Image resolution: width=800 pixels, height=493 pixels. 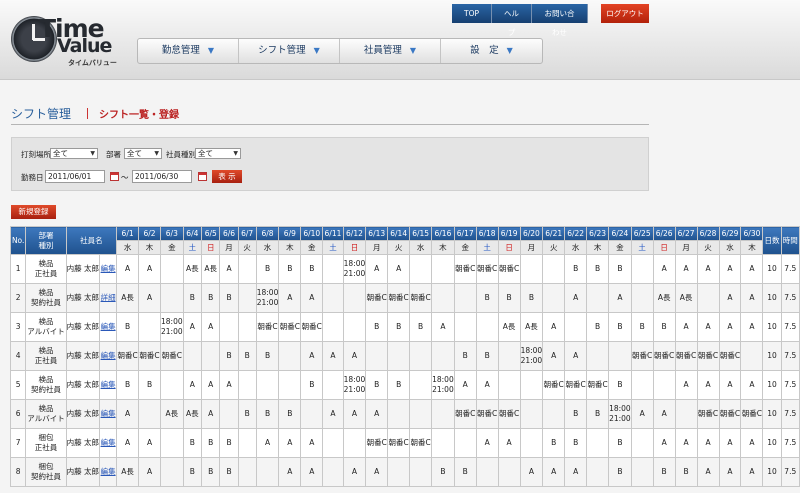 I want to click on show-button: 表 示, so click(x=227, y=176).